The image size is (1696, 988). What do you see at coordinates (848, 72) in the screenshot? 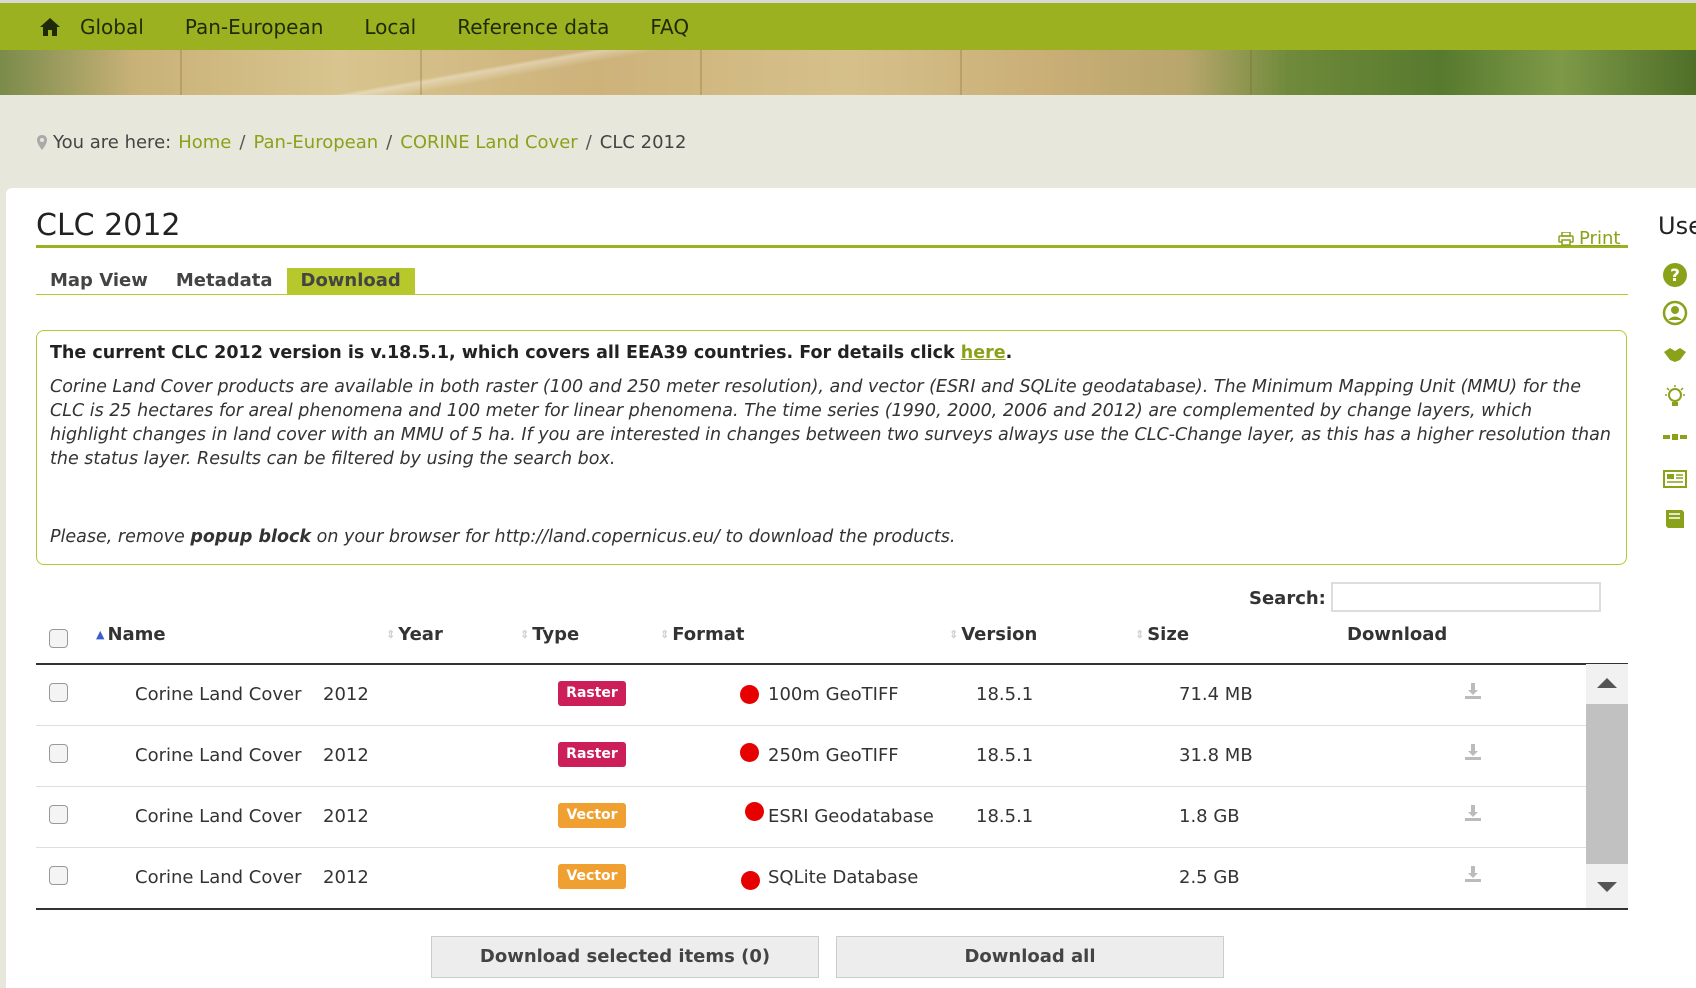
I see `header-banner-image` at bounding box center [848, 72].